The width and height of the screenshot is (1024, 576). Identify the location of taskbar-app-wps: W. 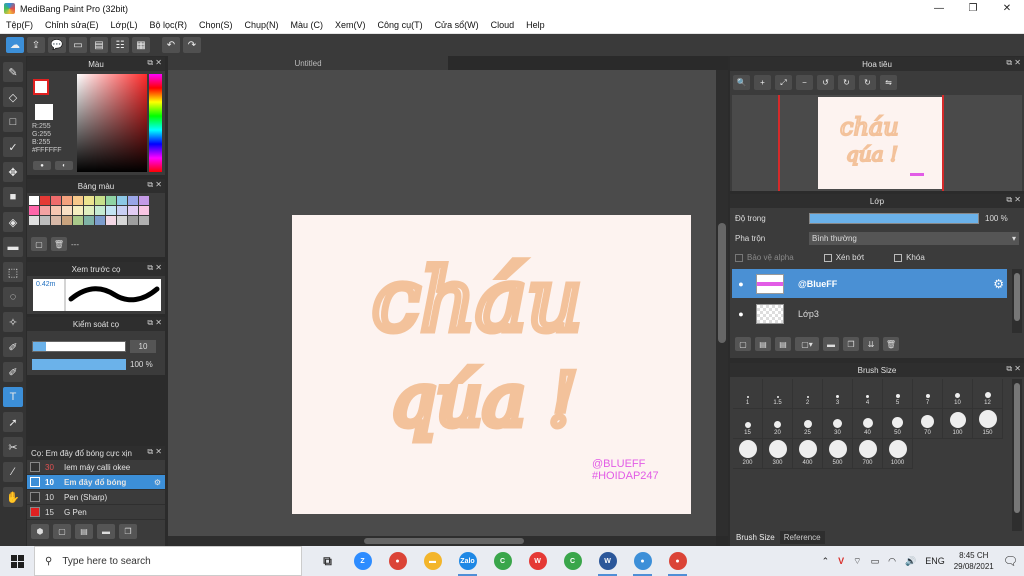
(537, 561).